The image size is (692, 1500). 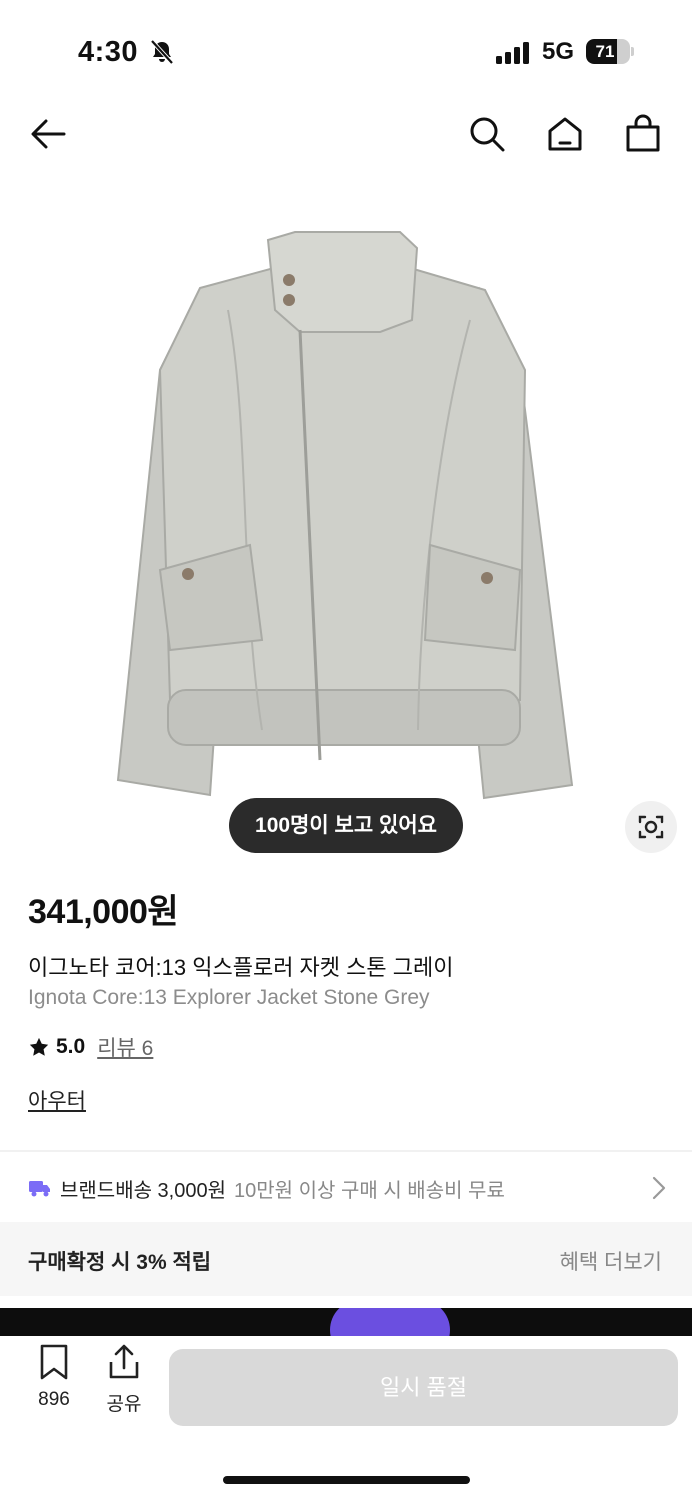 I want to click on share-label: 공유, so click(x=124, y=1404).